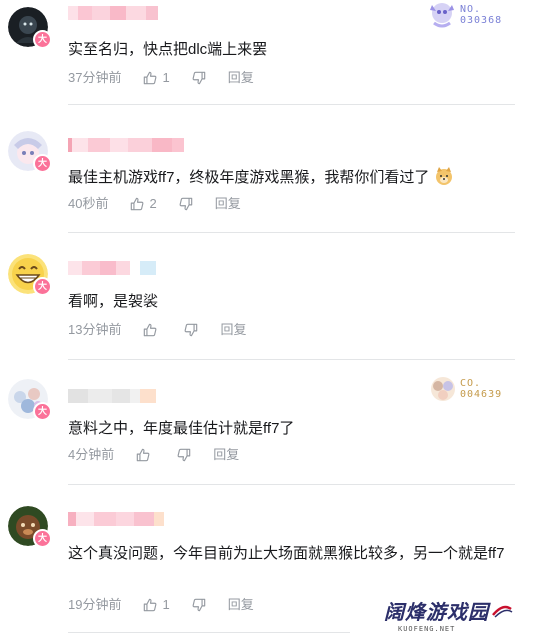 Image resolution: width=550 pixels, height=638 pixels. What do you see at coordinates (443, 176) in the screenshot?
I see `doge-emoji-icon` at bounding box center [443, 176].